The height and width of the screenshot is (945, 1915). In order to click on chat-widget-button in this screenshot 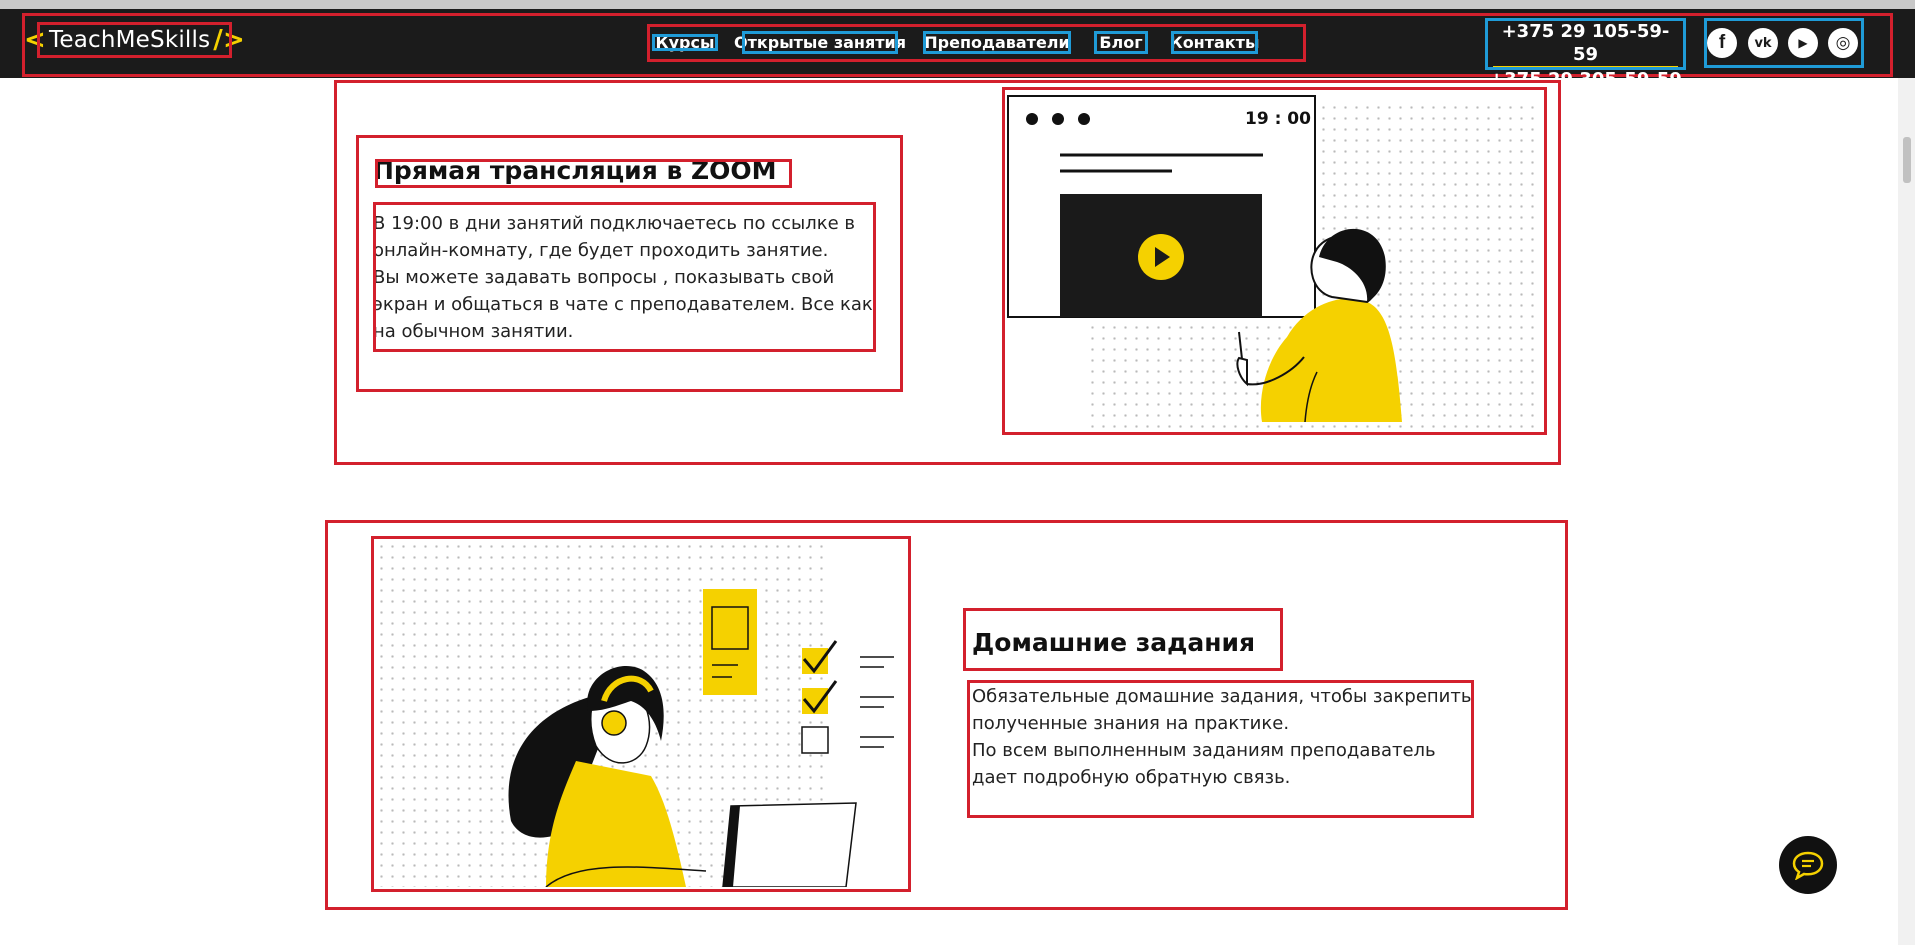, I will do `click(1808, 865)`.